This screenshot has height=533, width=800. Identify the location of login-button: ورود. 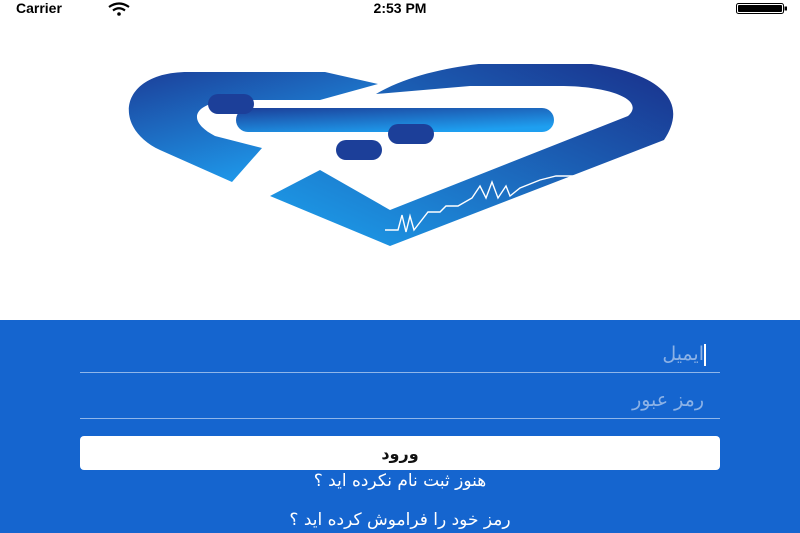
(400, 453).